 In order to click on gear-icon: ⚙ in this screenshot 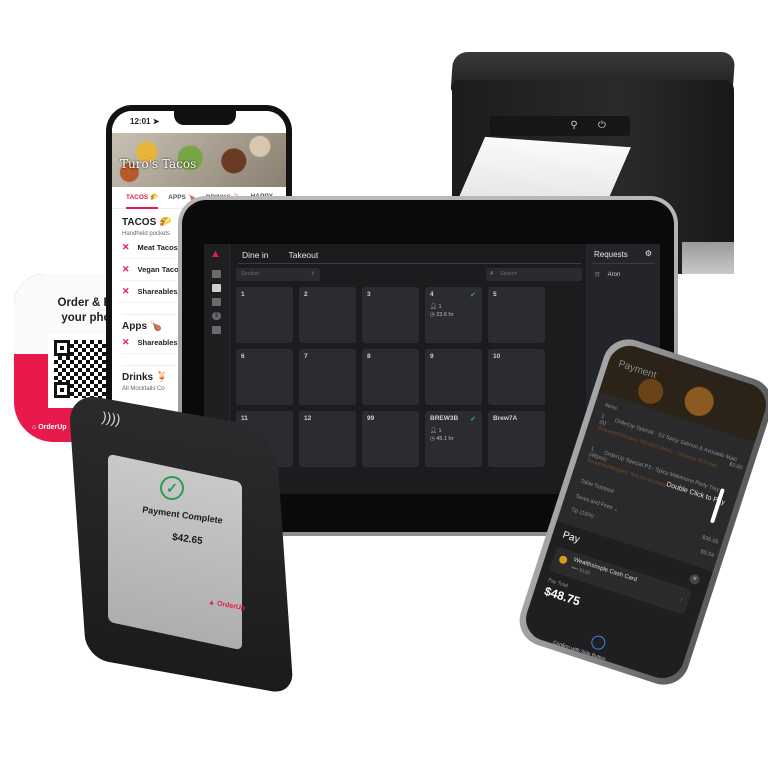, I will do `click(648, 253)`.